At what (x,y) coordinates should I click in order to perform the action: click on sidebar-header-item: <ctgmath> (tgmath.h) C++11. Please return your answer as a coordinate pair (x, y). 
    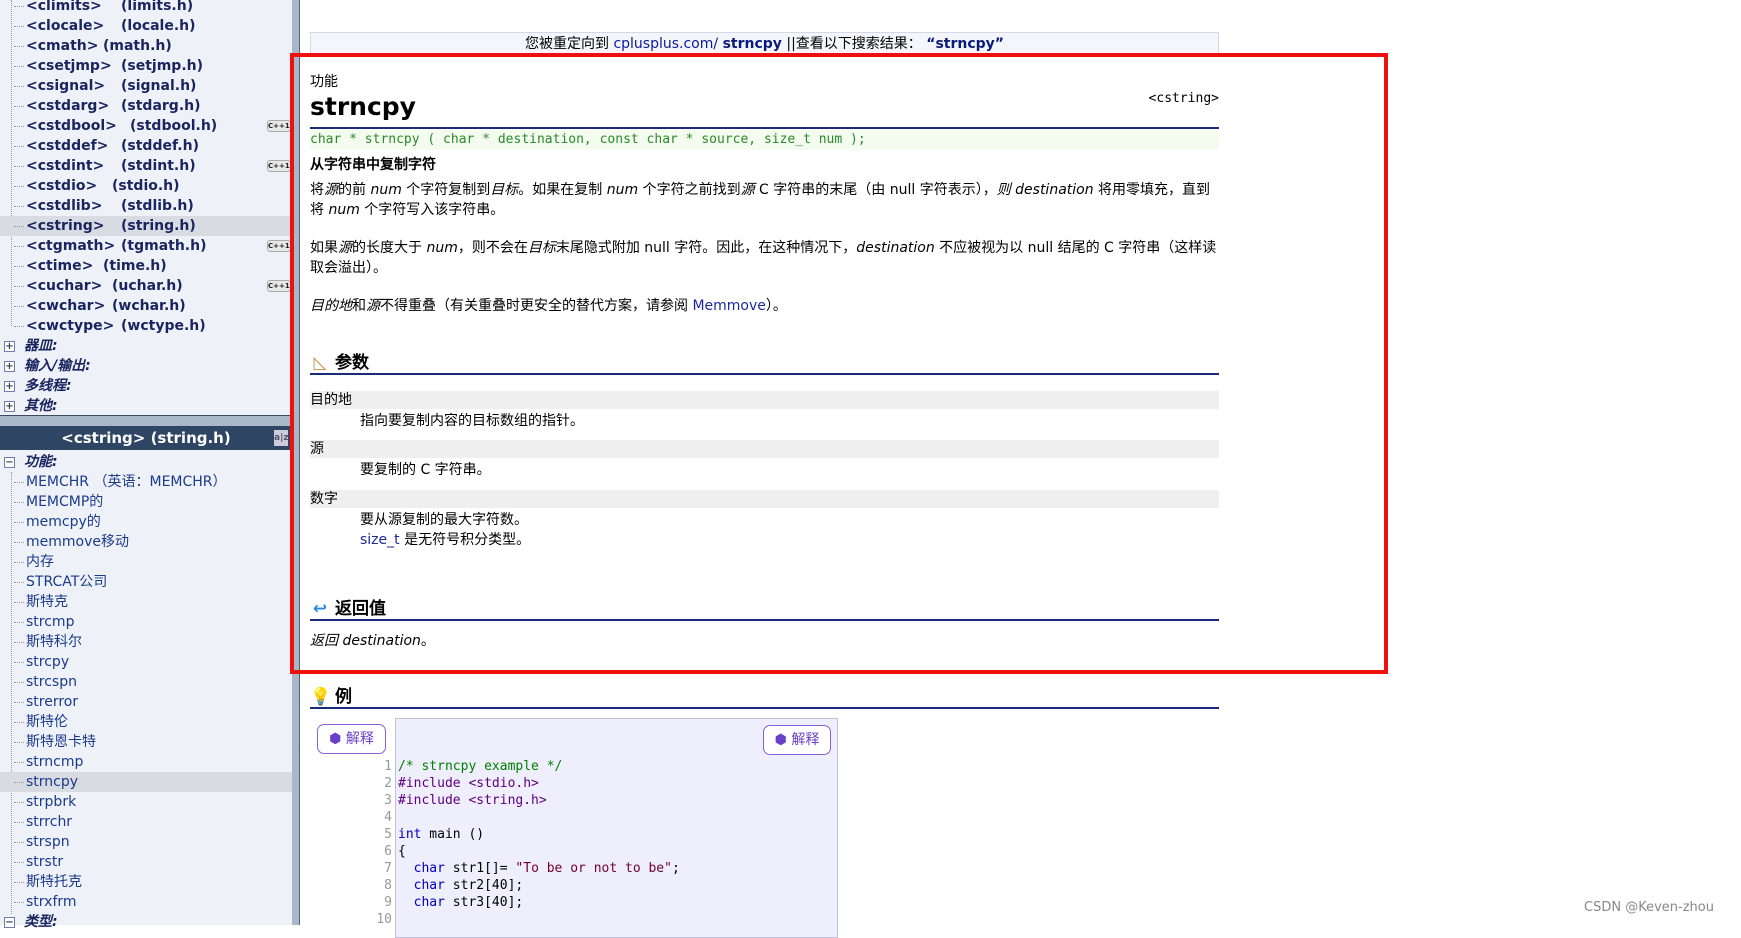
    Looking at the image, I should click on (147, 246).